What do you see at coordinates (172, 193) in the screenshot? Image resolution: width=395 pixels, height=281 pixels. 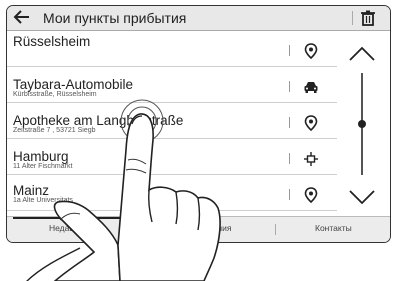 I see `list-item: Mainz 1a Alte Universitats` at bounding box center [172, 193].